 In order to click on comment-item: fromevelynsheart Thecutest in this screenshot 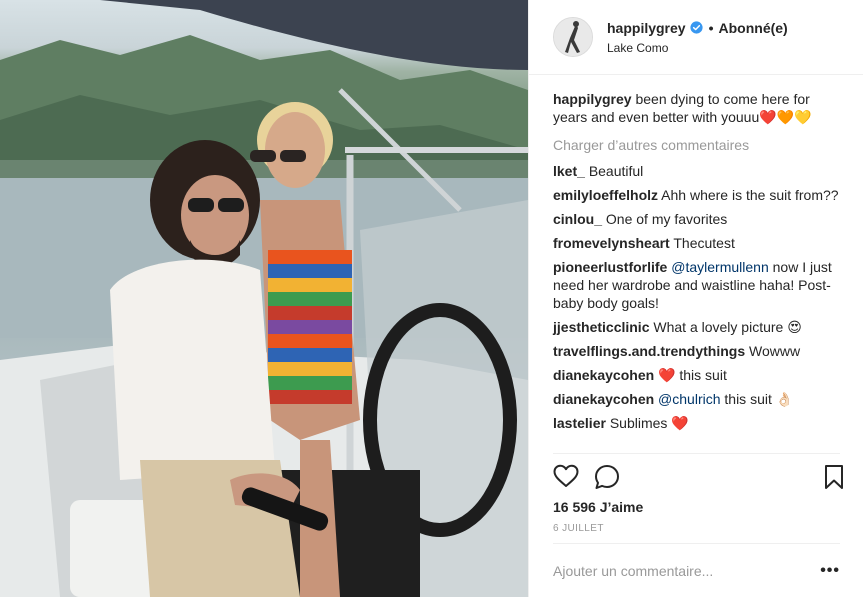, I will do `click(698, 243)`.